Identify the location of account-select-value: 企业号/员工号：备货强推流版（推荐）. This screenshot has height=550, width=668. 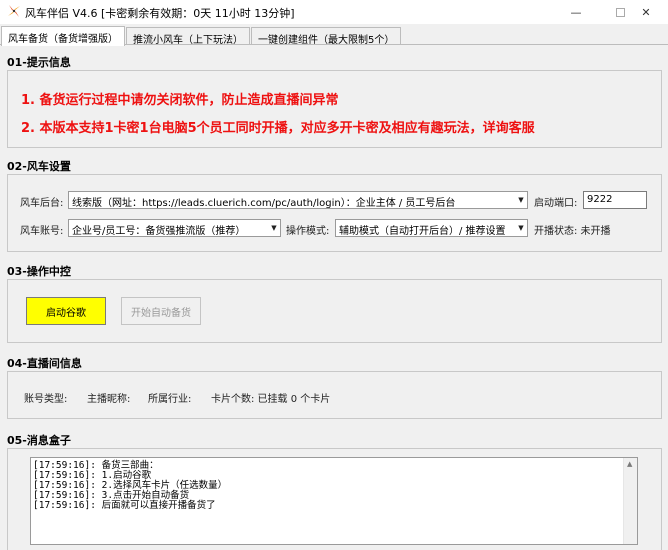
(159, 231).